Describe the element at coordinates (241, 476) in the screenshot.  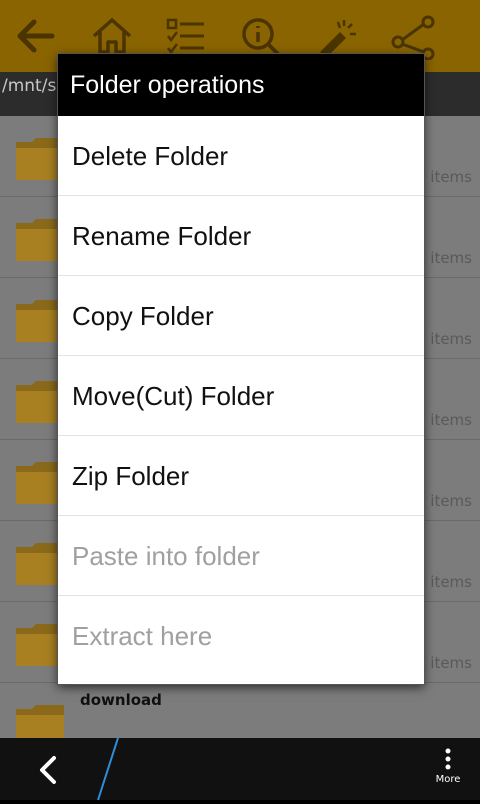
I see `zip-folder-option: Zip Folder` at that location.